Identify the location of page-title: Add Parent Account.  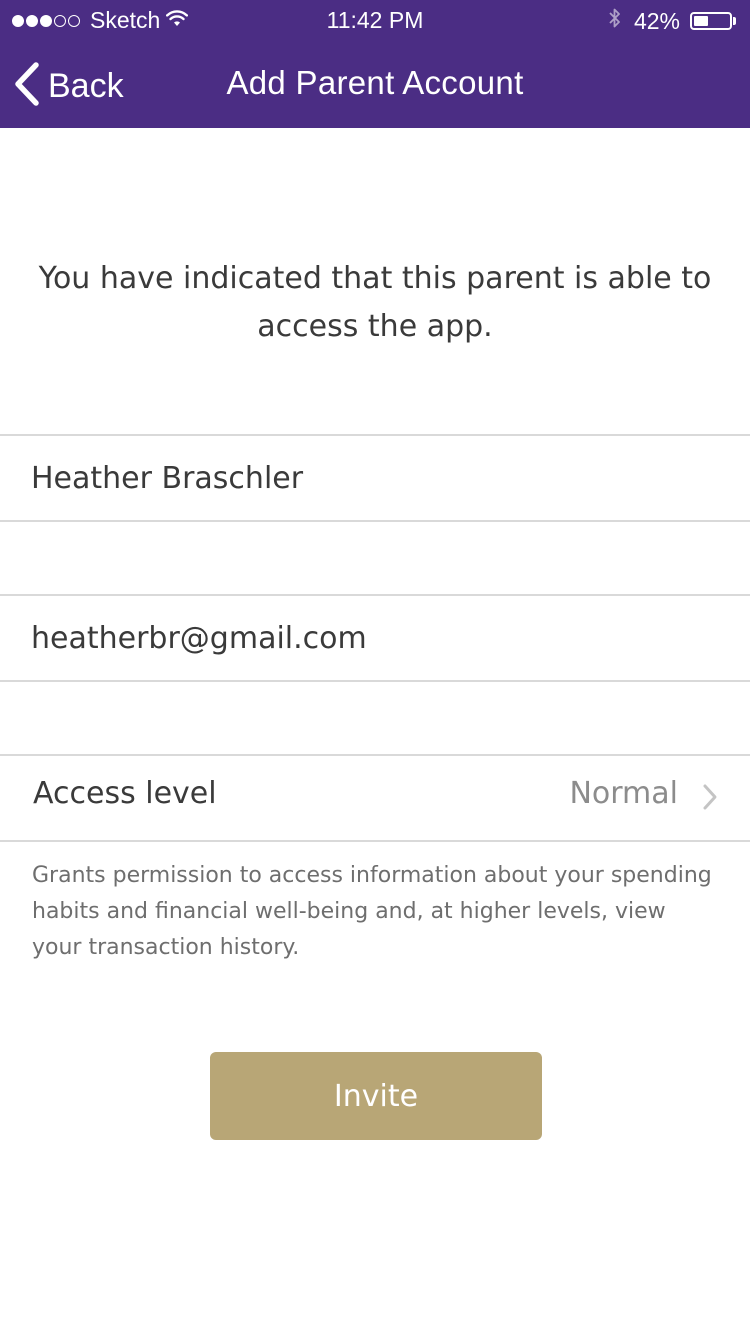
(375, 82).